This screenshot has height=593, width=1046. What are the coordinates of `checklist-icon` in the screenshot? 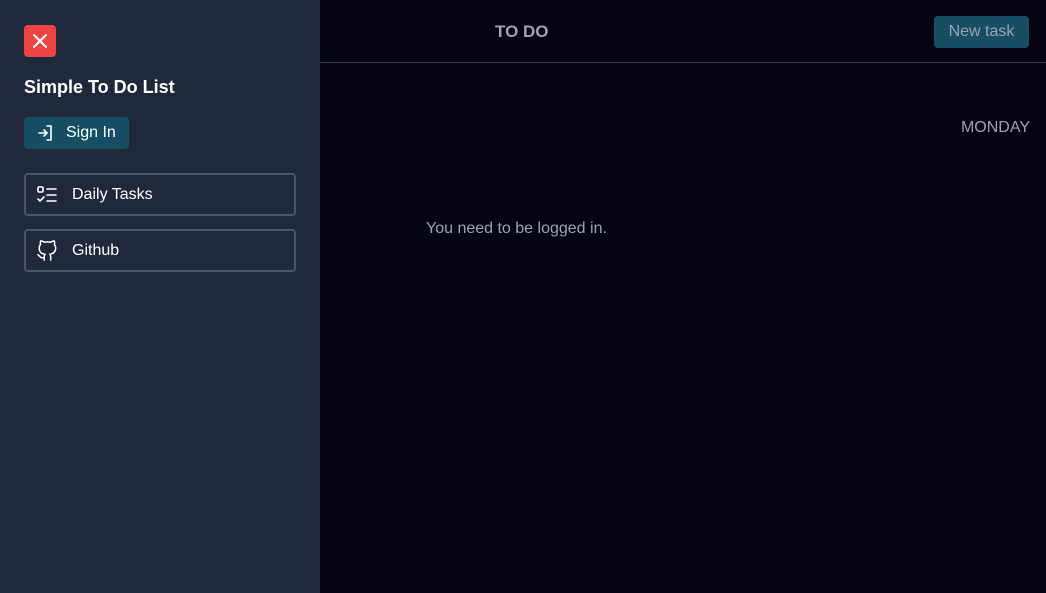 It's located at (47, 195).